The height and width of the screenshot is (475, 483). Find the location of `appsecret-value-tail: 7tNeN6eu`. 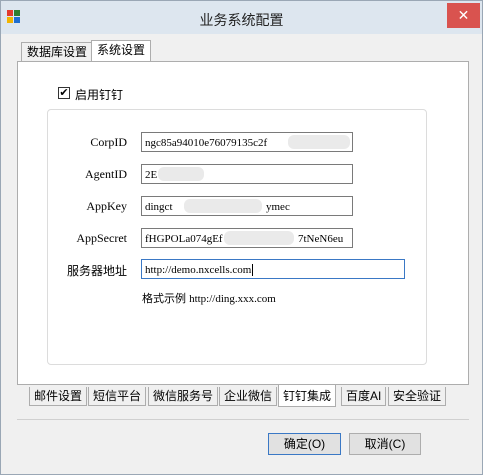

appsecret-value-tail: 7tNeN6eu is located at coordinates (321, 239).